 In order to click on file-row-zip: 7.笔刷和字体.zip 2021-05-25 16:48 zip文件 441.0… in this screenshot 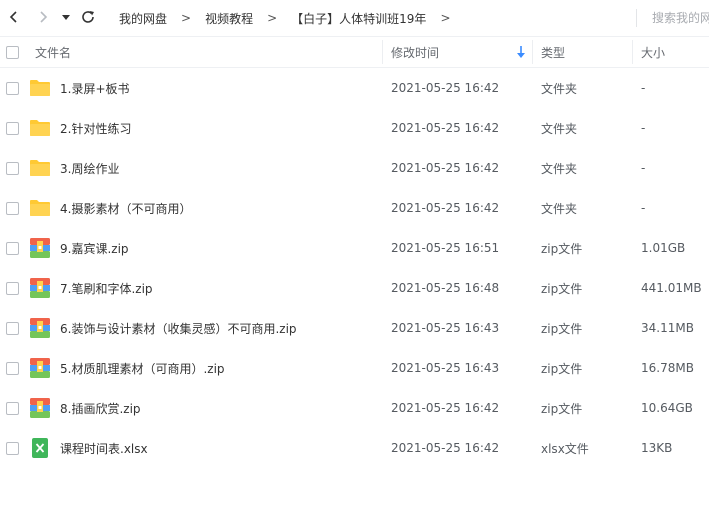, I will do `click(354, 288)`.